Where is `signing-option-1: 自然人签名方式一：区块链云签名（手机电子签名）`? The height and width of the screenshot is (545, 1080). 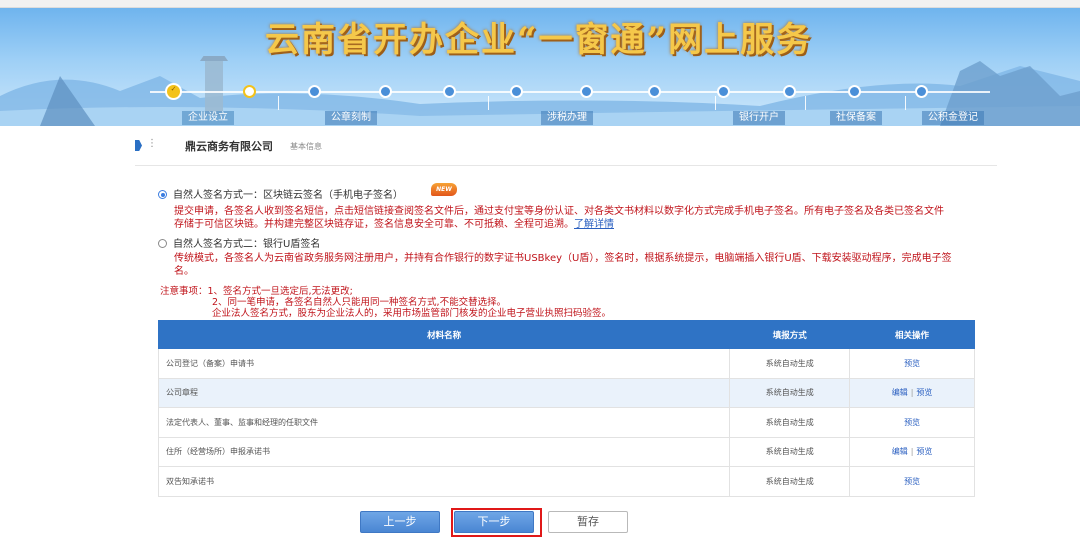 signing-option-1: 自然人签名方式一：区块链云签名（手机电子签名） is located at coordinates (280, 193).